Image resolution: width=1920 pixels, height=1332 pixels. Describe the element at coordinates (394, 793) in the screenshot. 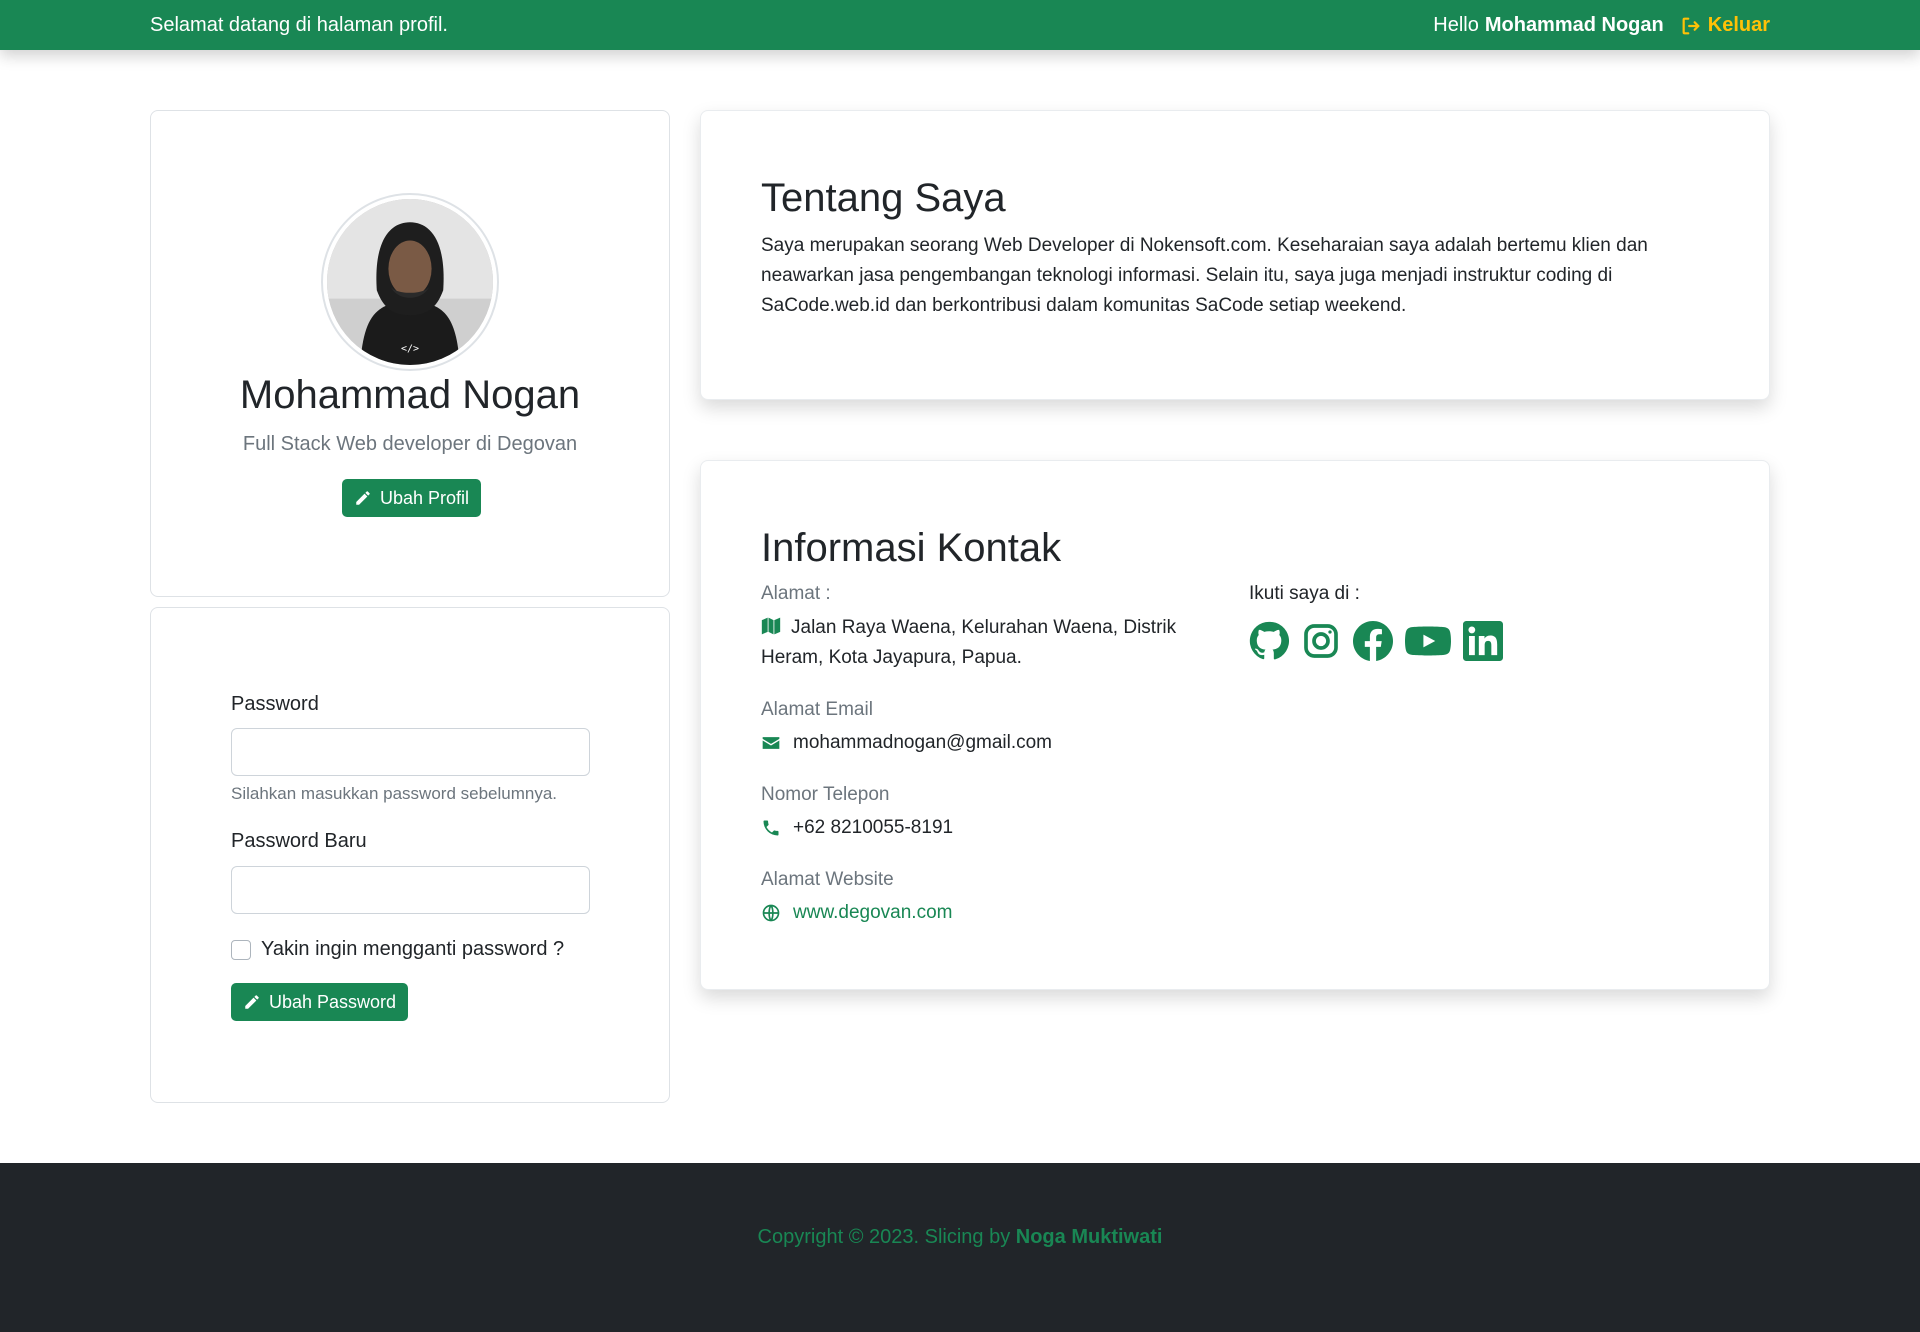

I see `password-help-text: Silahkan masukkan password sebelumnya.` at that location.